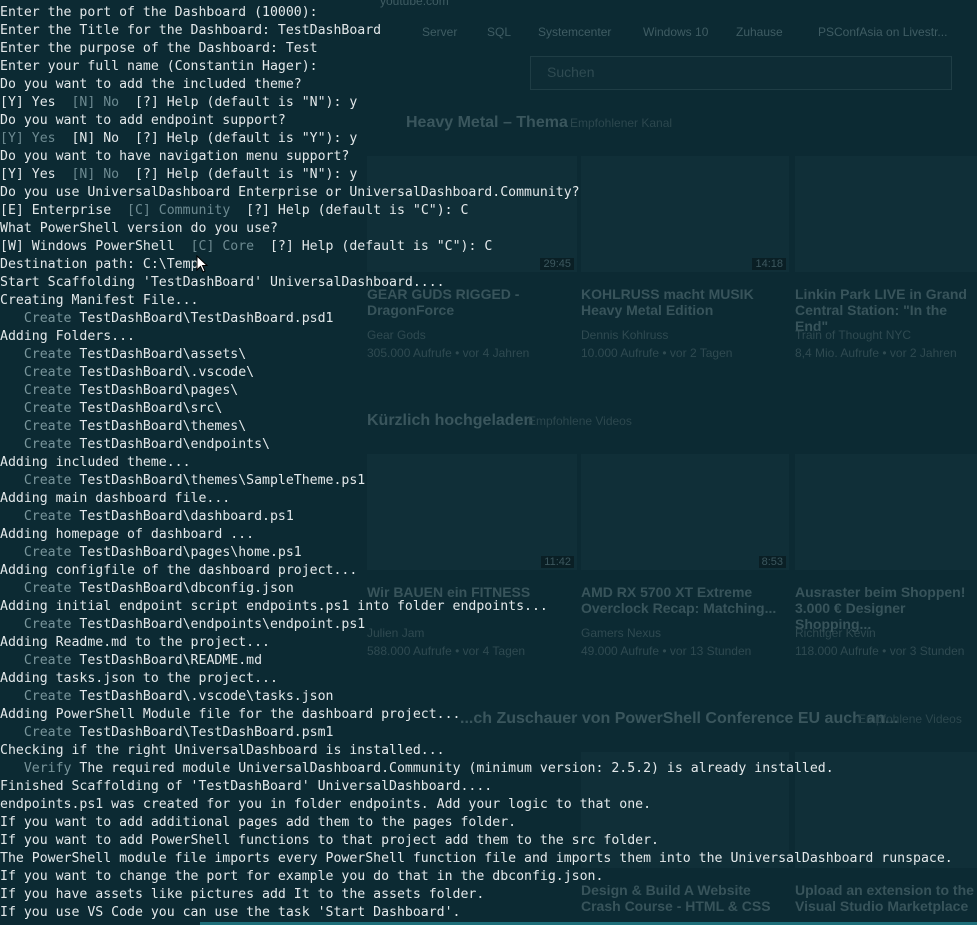 This screenshot has height=925, width=977. I want to click on console-line: Enter the purpose of the Dashboard: Test, so click(488, 49).